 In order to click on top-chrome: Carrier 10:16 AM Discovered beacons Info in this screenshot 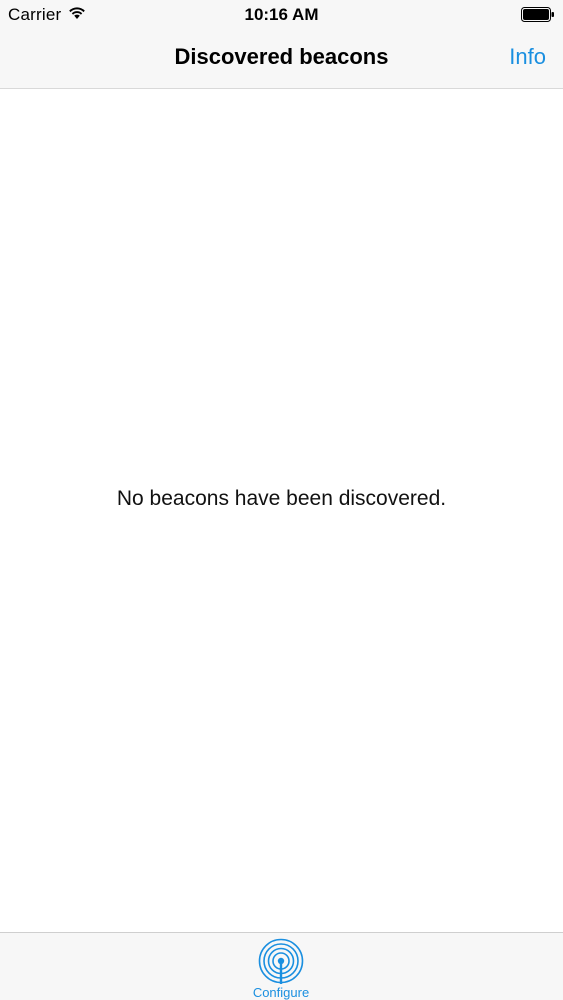, I will do `click(281, 44)`.